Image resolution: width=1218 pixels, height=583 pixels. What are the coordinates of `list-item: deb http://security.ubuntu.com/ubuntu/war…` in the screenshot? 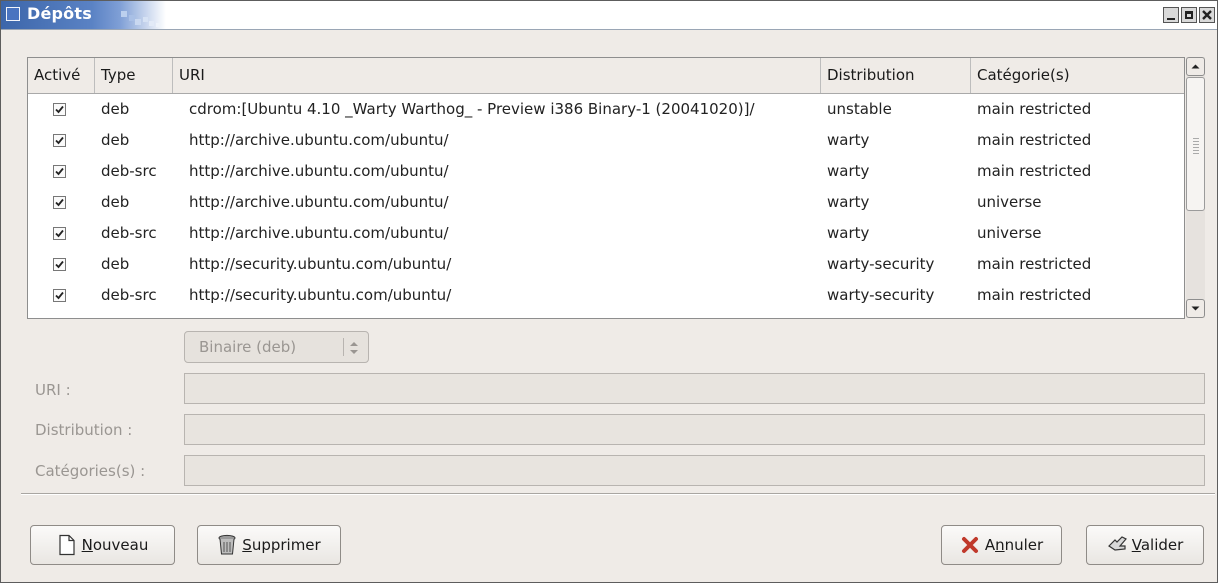 It's located at (606, 264).